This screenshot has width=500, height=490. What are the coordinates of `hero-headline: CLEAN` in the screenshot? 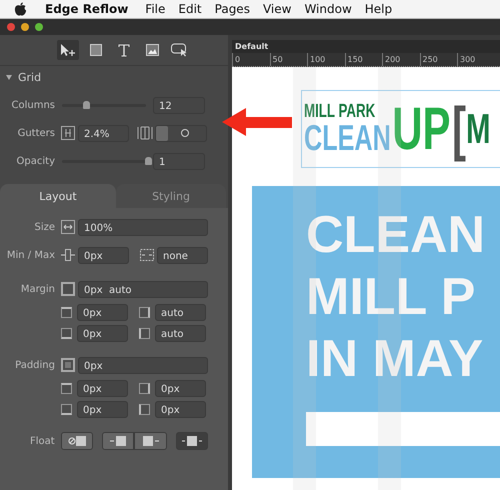 It's located at (396, 235).